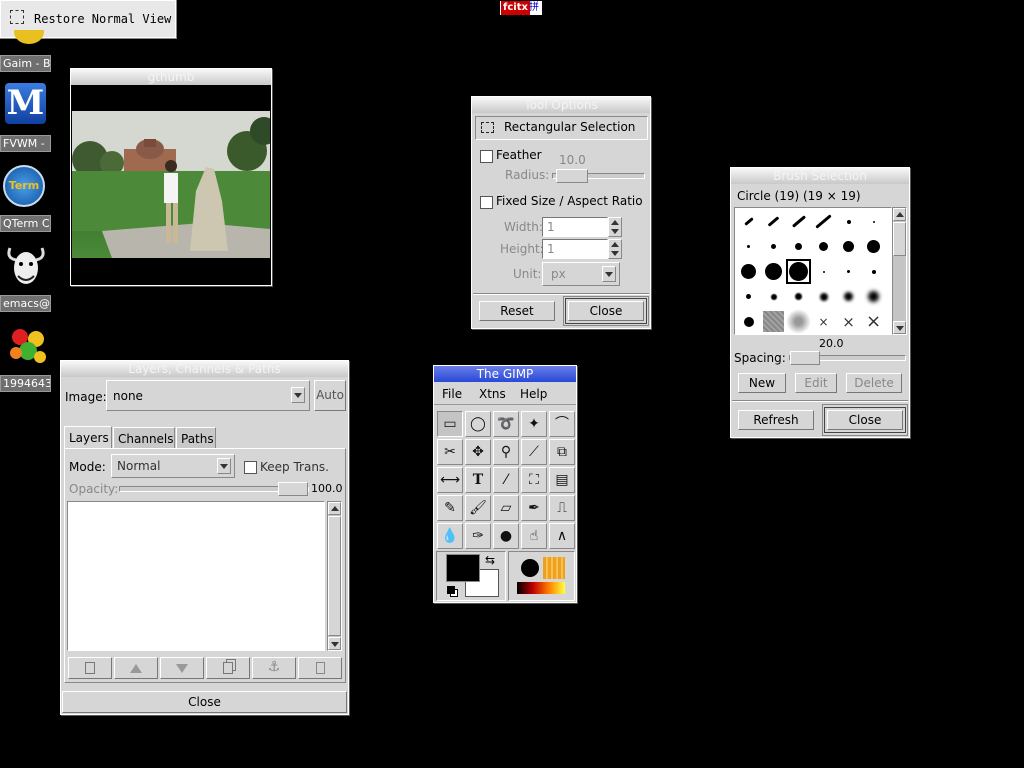 This screenshot has width=1024, height=768. What do you see at coordinates (899, 271) in the screenshot?
I see `brush-scrollbar` at bounding box center [899, 271].